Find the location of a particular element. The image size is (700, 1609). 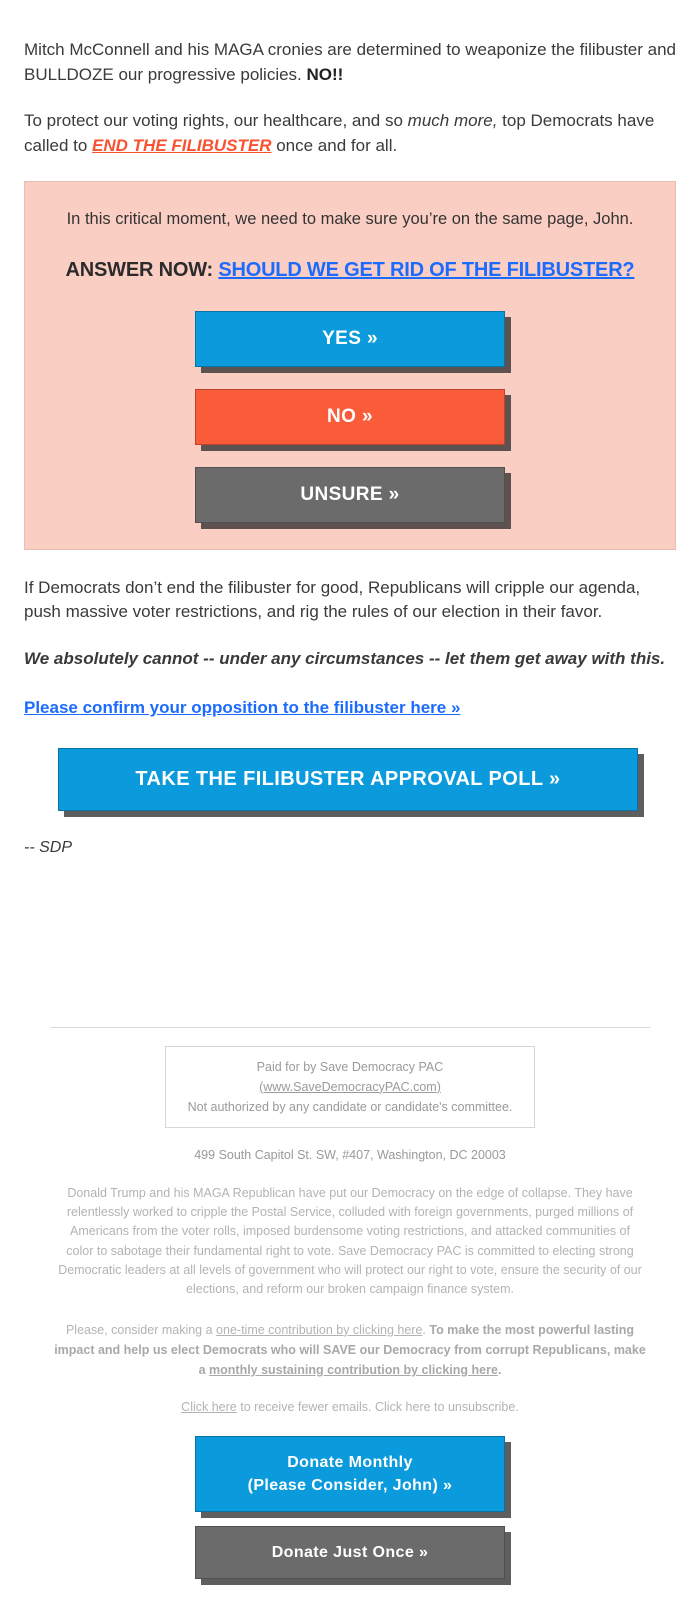

ask-strong-b: . is located at coordinates (499, 1369).